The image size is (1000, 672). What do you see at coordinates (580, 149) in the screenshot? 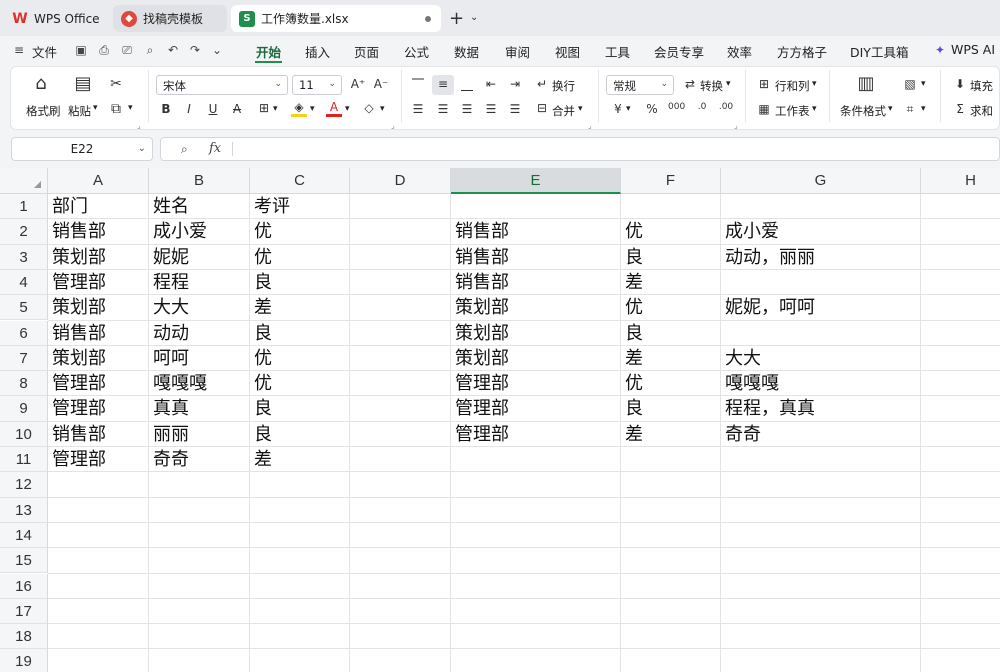
I see `formula-input: ⌕ fx` at bounding box center [580, 149].